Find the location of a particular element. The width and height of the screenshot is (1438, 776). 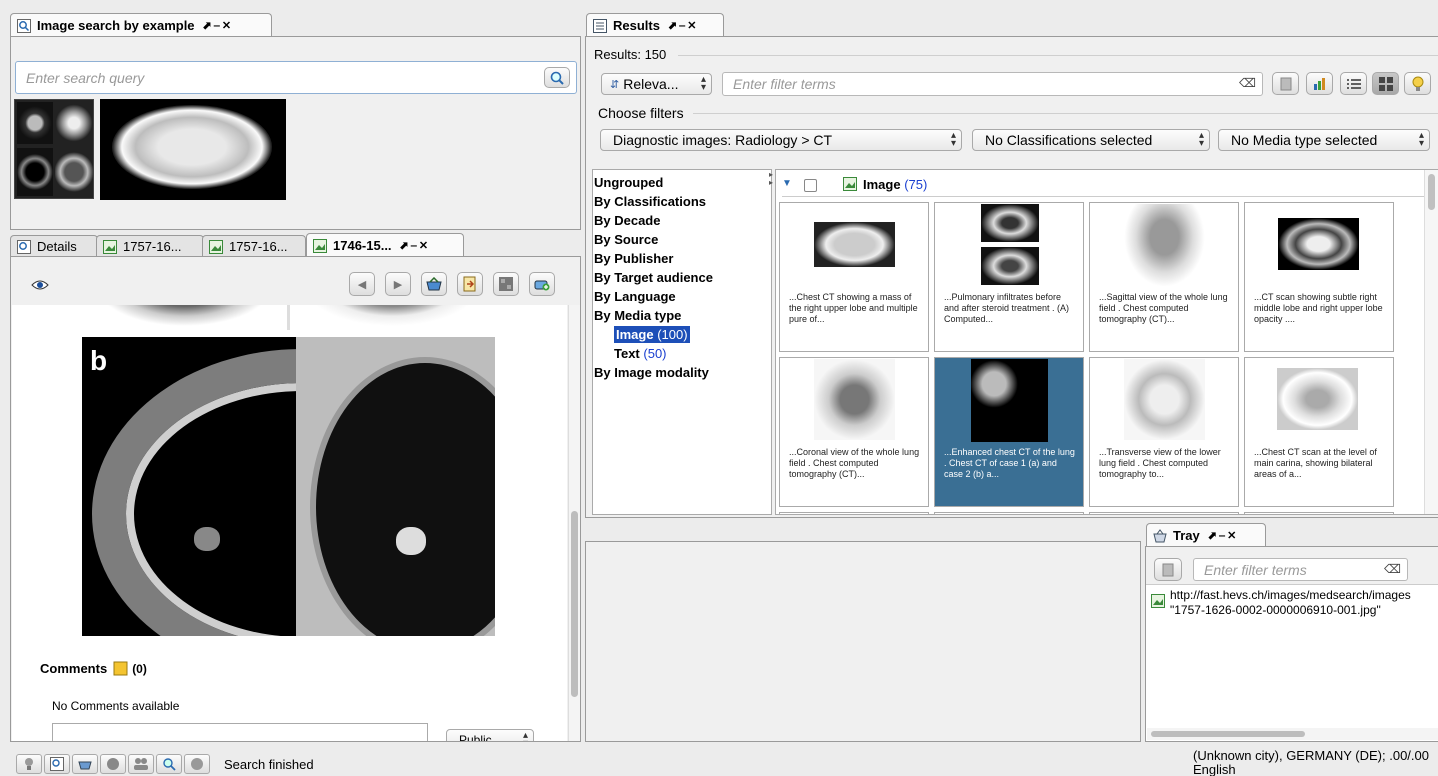

ct-window-lung is located at coordinates (395, 486).